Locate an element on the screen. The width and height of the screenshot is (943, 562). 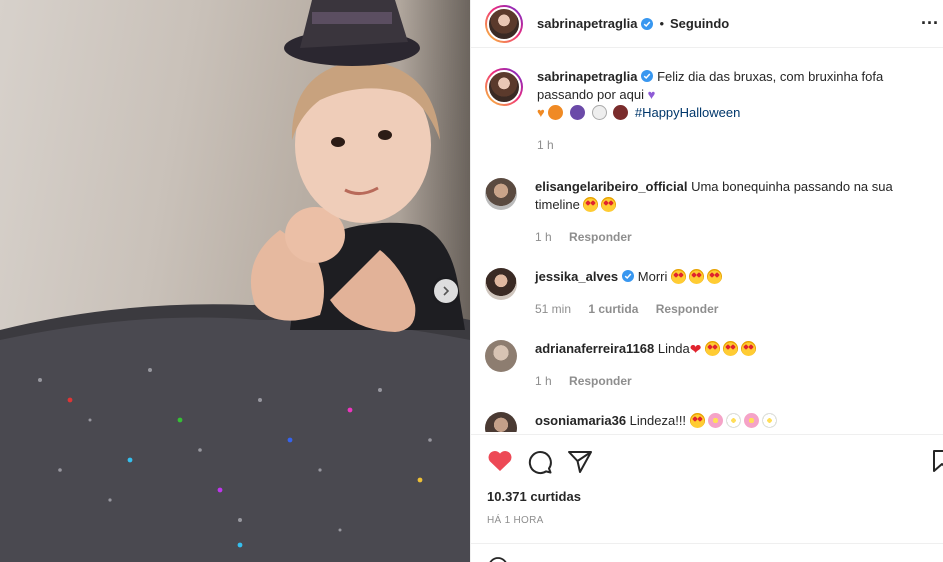
pumpkin-icon is located at coordinates (556, 112).